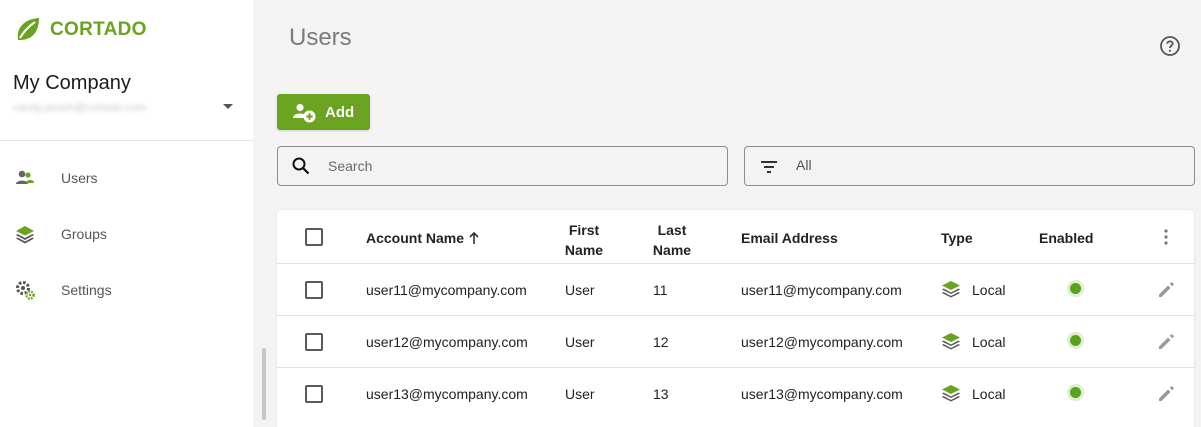 The image size is (1201, 427). Describe the element at coordinates (821, 290) in the screenshot. I see `email-cell: user11@mycompany.com` at that location.